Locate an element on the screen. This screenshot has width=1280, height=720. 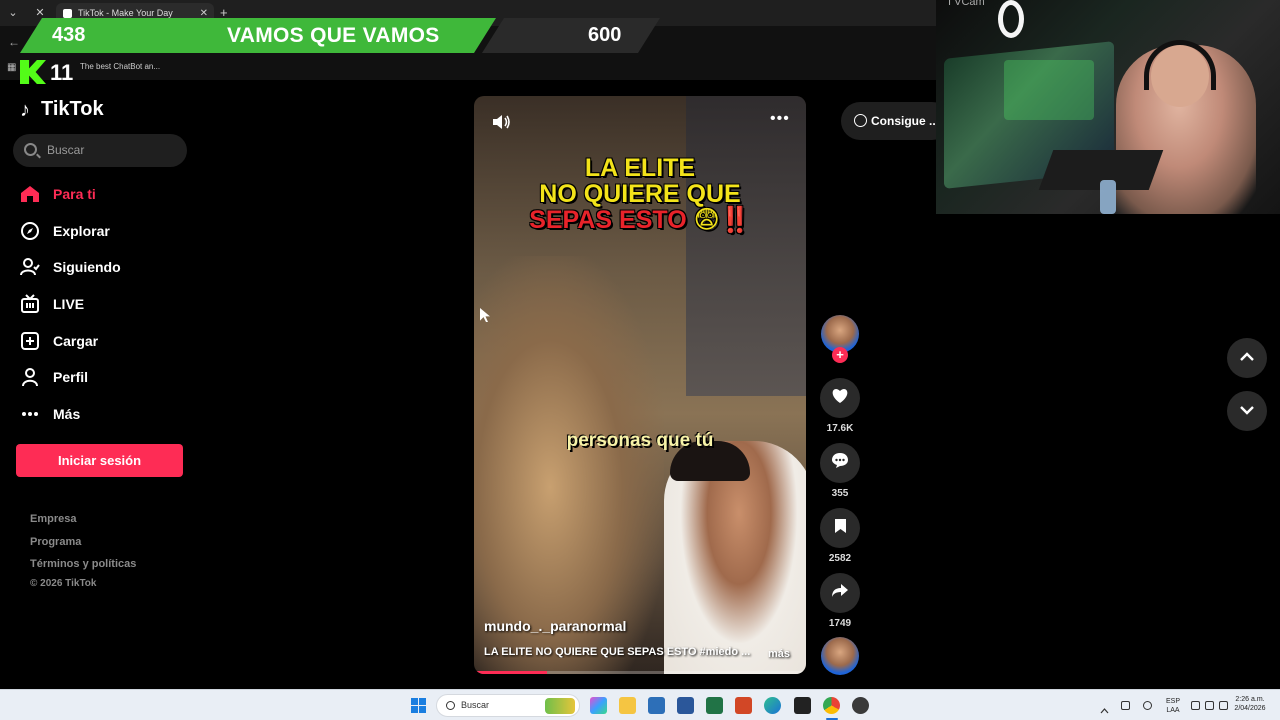
sidebar-item-siguiendo: Siguiendo is located at coordinates (70, 267).